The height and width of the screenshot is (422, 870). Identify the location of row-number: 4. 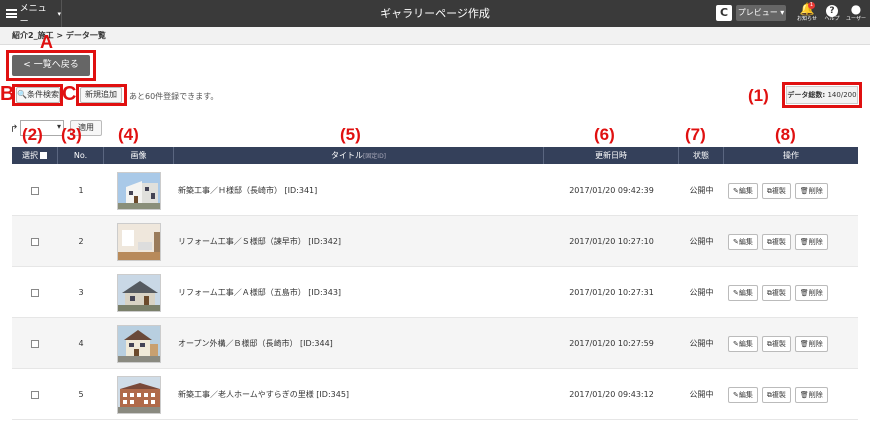
(81, 343).